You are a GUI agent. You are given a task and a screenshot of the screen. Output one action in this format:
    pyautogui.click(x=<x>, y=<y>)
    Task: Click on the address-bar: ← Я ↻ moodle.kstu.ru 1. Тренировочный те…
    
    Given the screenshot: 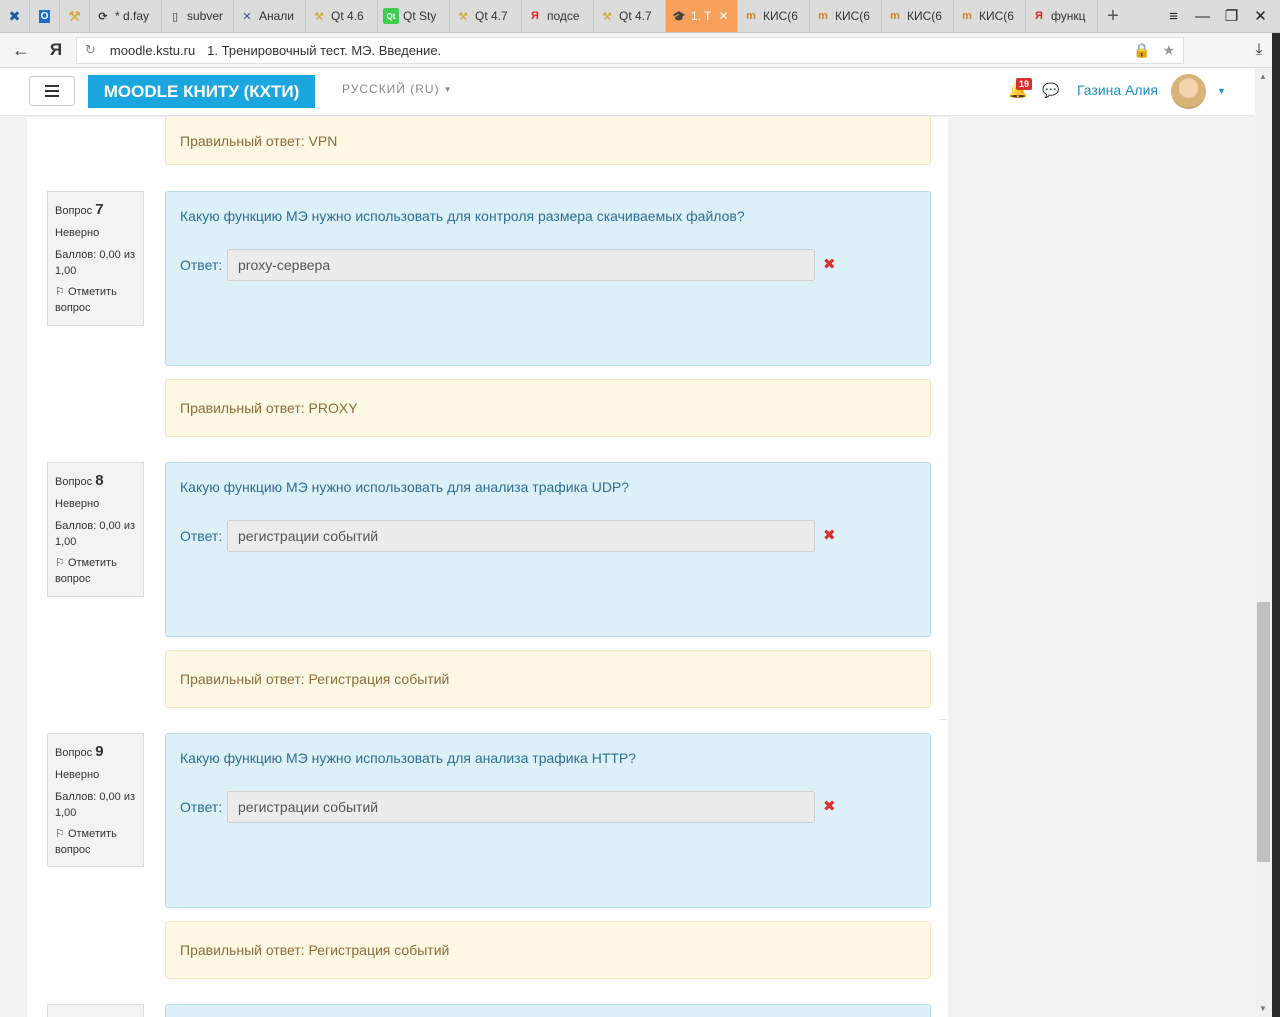 What is the action you would take?
    pyautogui.click(x=640, y=50)
    